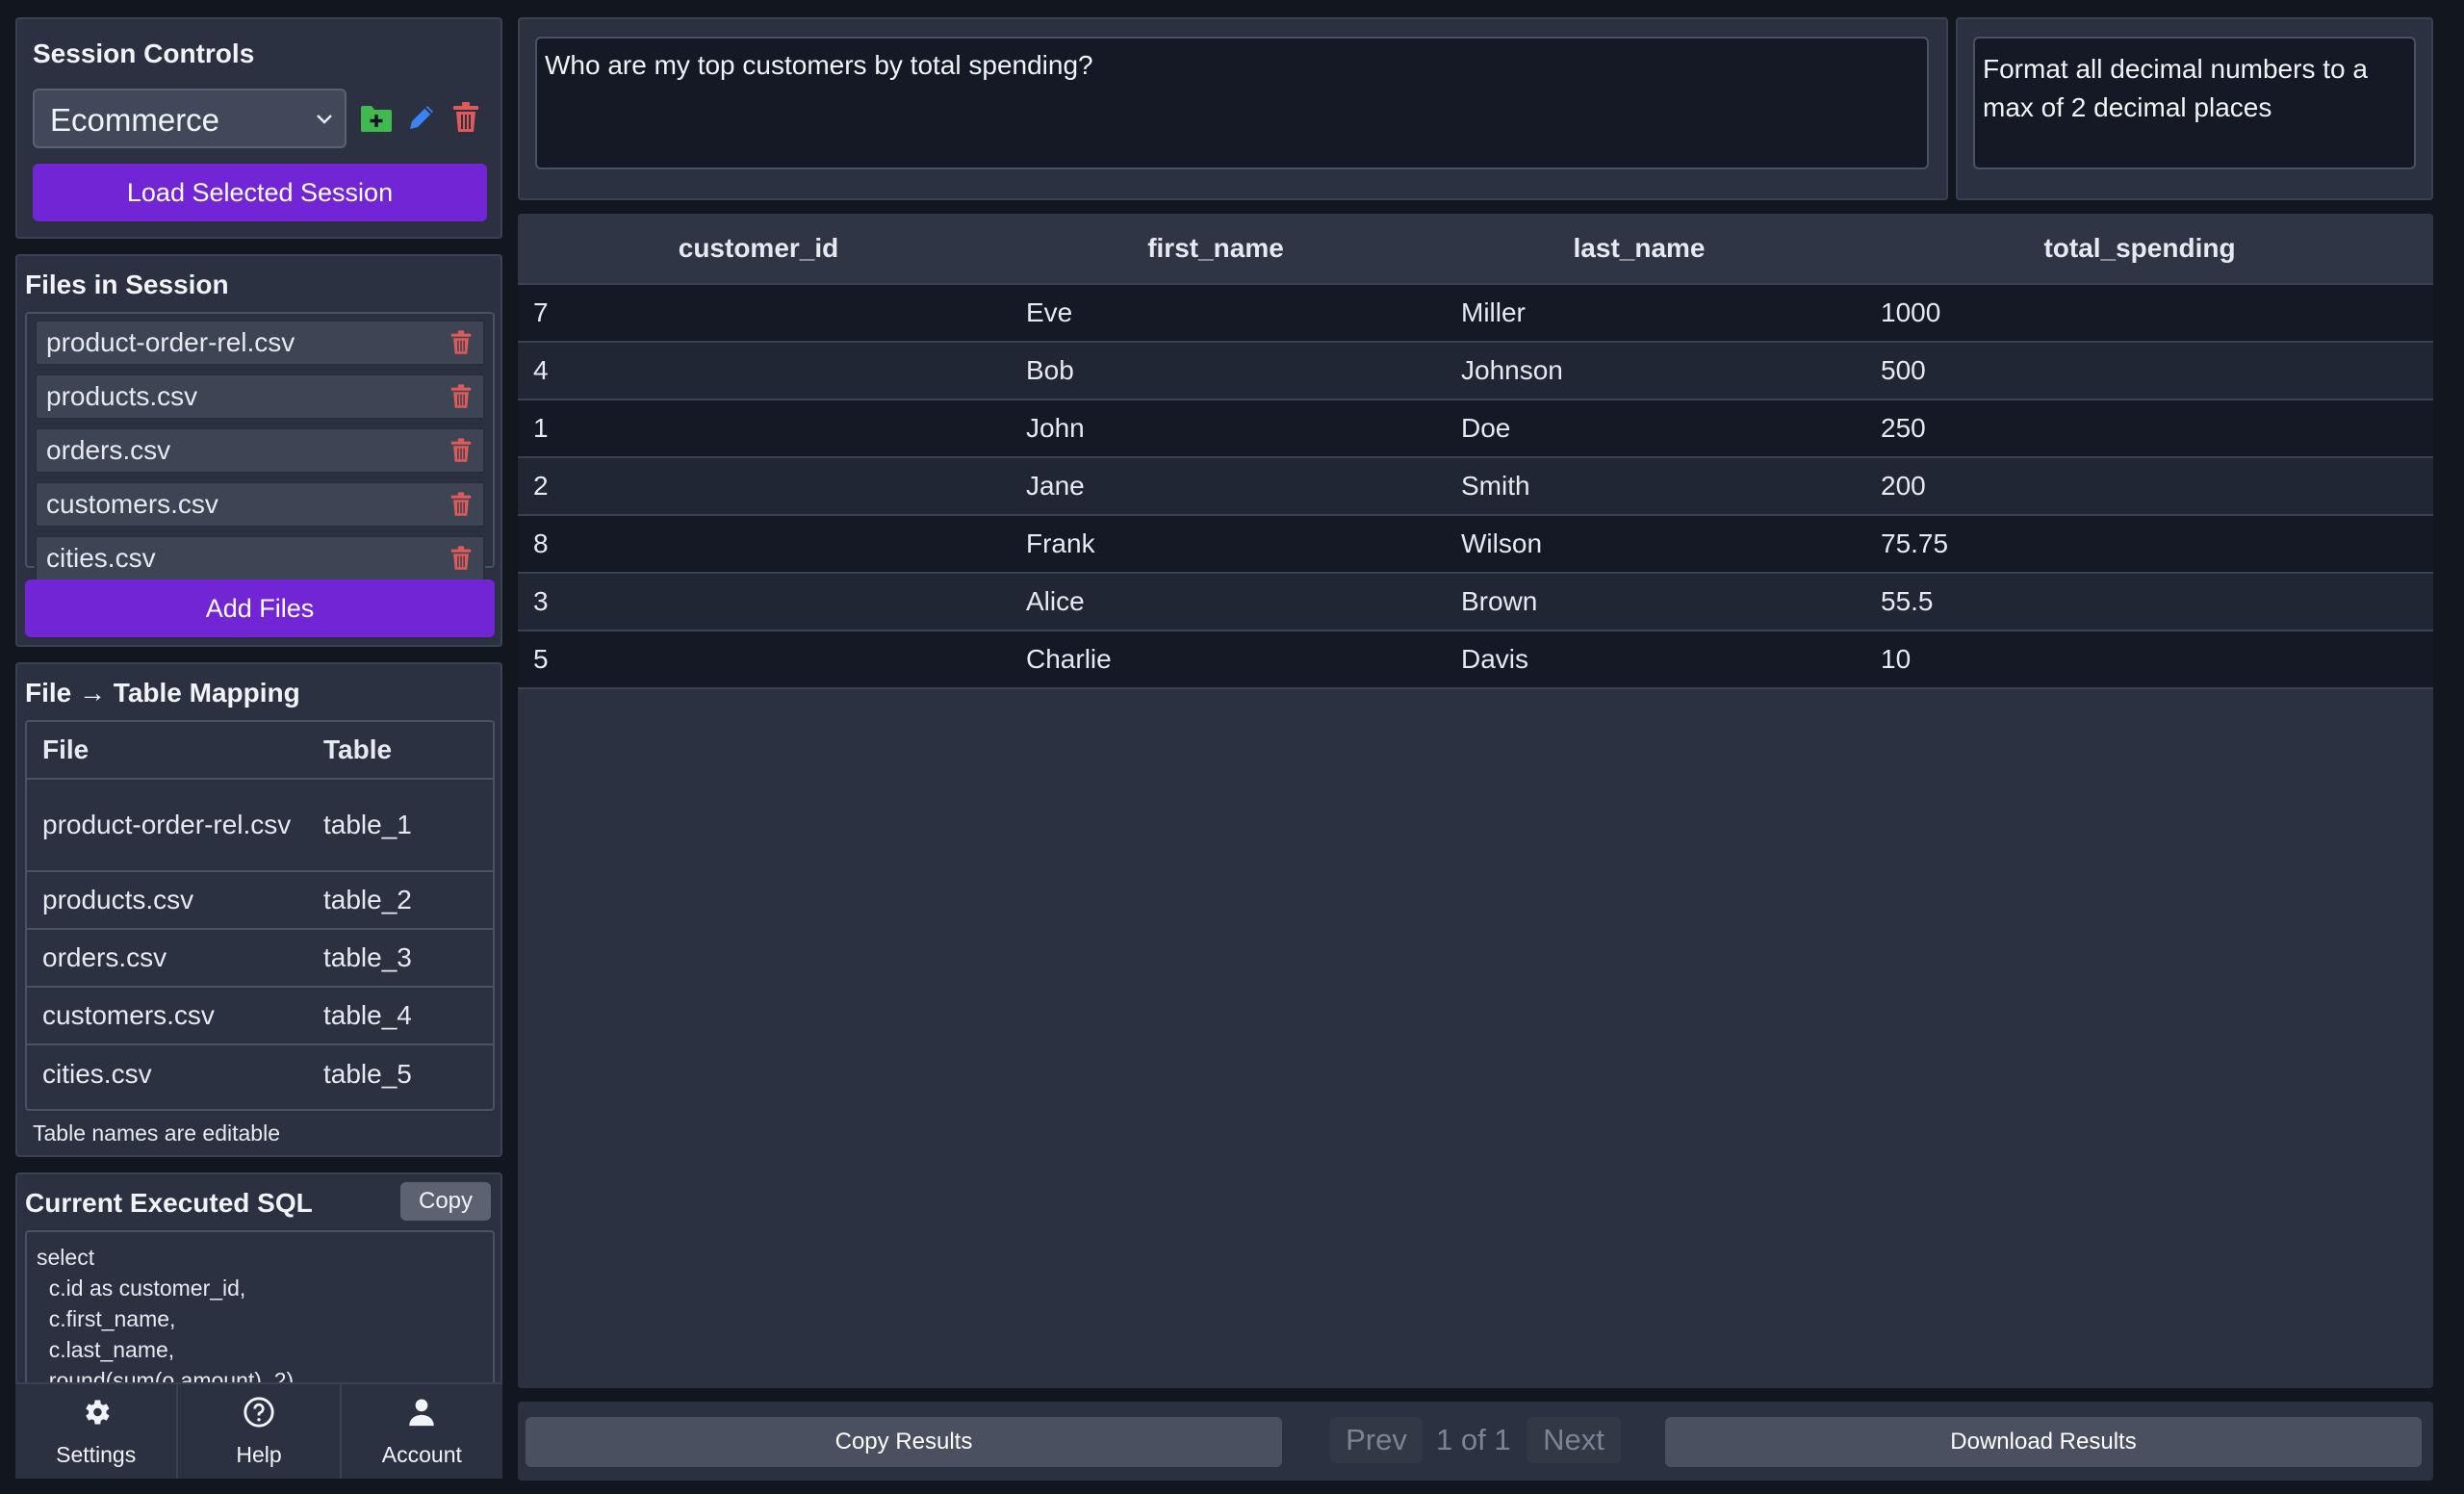  I want to click on mapping-row: customers.csv table_4, so click(260, 1016).